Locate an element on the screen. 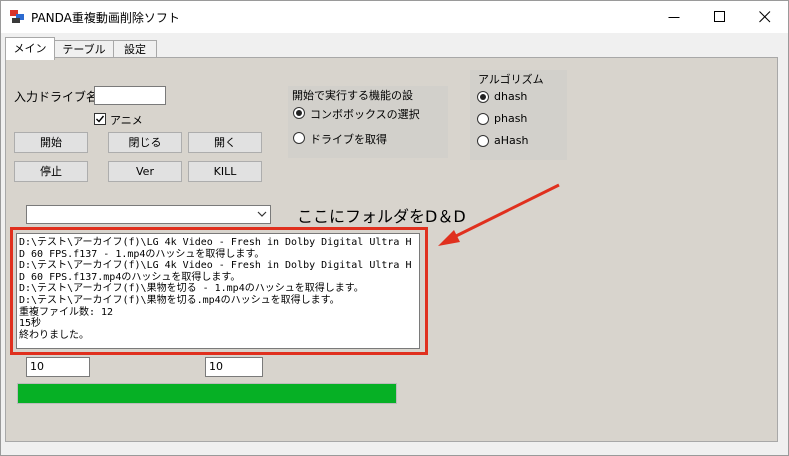 Image resolution: width=789 pixels, height=456 pixels. drive-label: 入力ドライブ名: is located at coordinates (58, 97).